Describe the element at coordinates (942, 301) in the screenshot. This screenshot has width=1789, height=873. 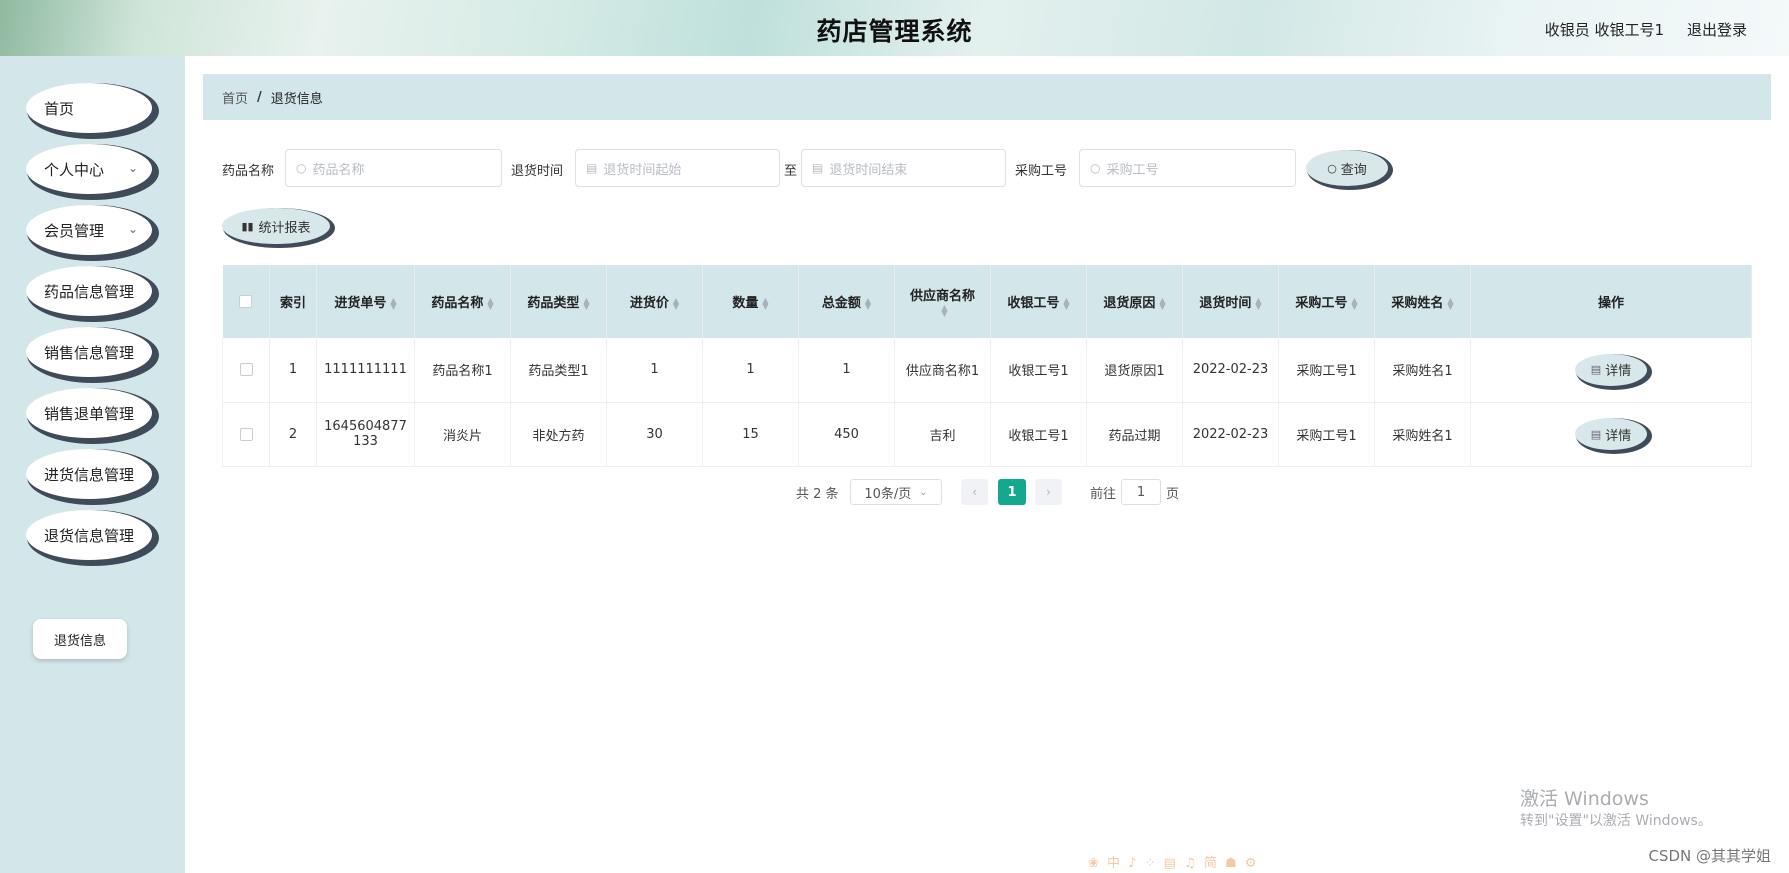
I see `header-supplier: 供应商名称 ▲ ▼` at that location.